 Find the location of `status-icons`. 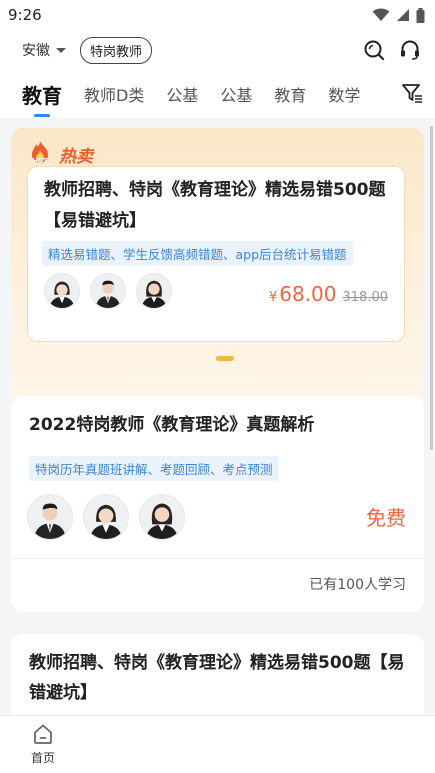

status-icons is located at coordinates (398, 15).